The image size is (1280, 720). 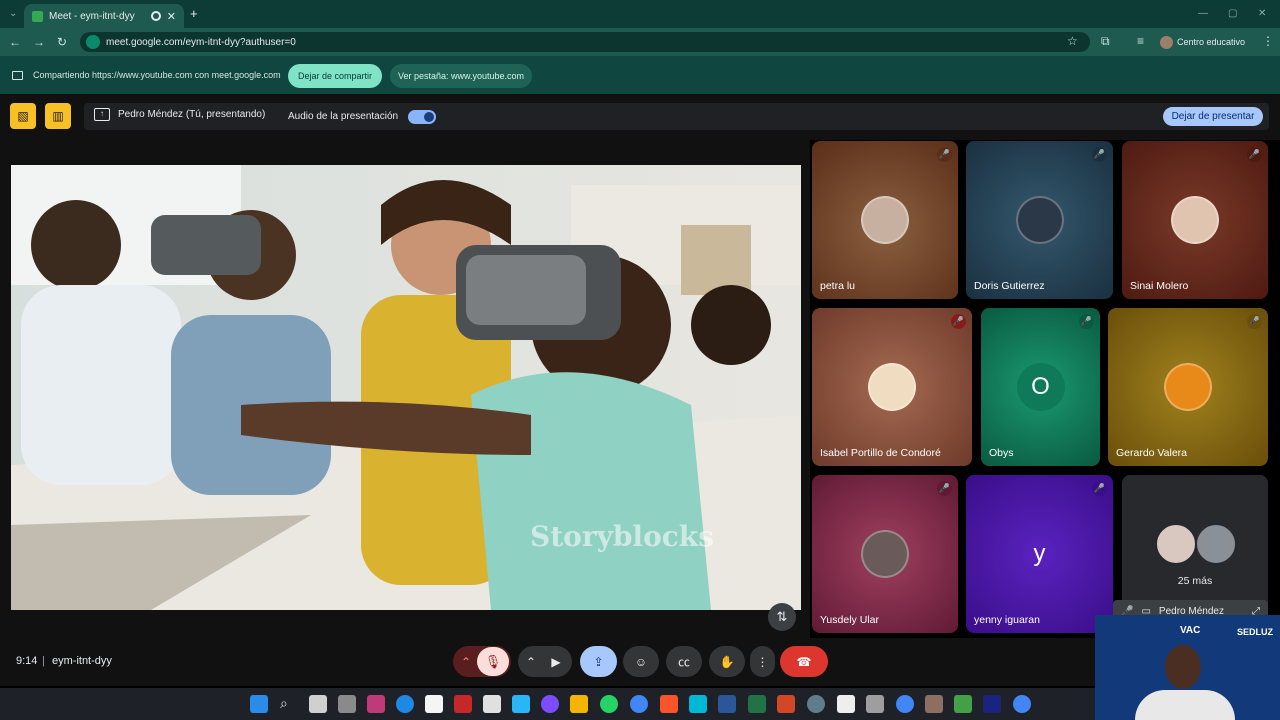 I want to click on back-icon: ←, so click(x=15, y=42).